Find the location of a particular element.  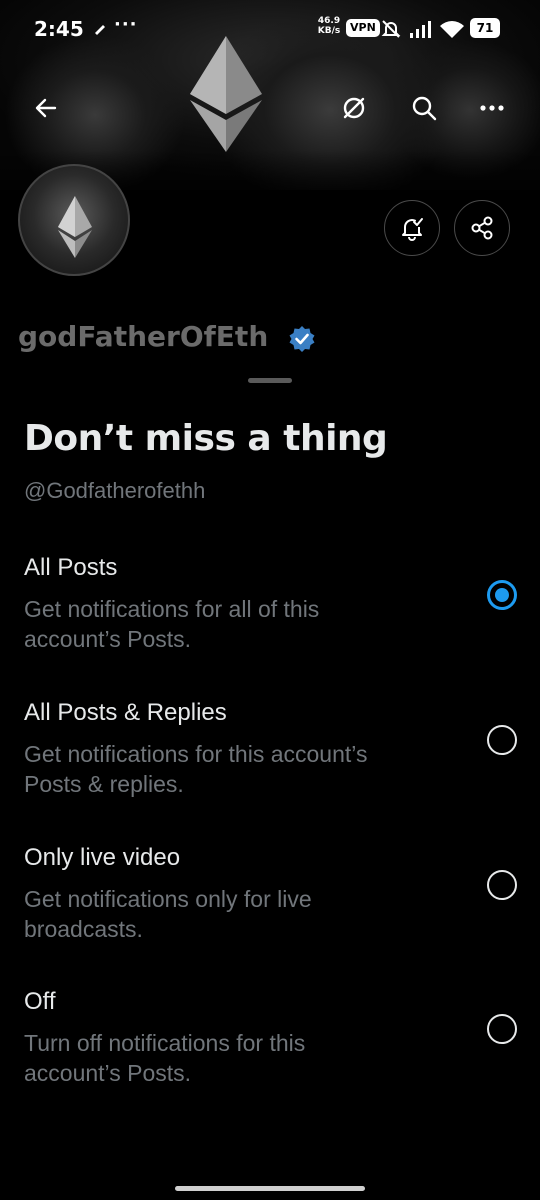

status-overflow-icon: ··· is located at coordinates (126, 24).